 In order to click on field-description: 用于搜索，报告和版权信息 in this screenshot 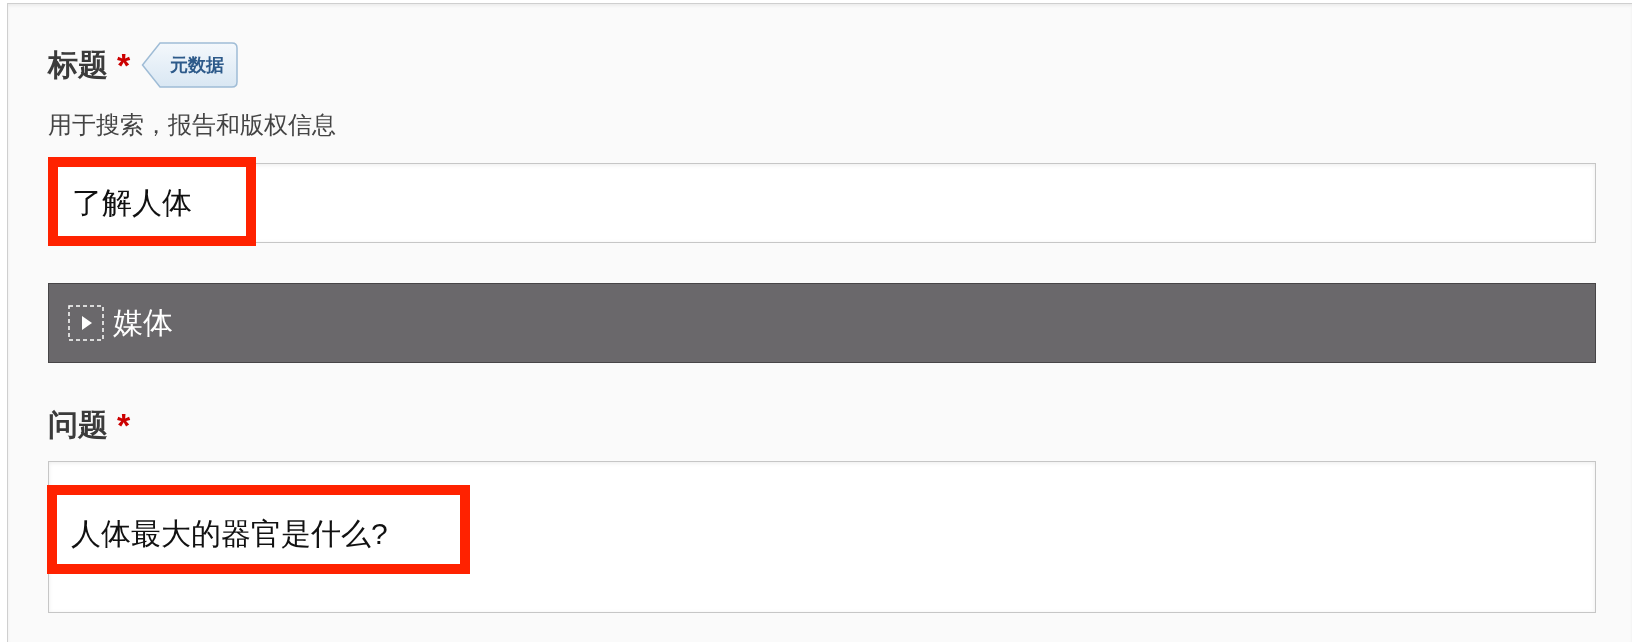, I will do `click(192, 125)`.